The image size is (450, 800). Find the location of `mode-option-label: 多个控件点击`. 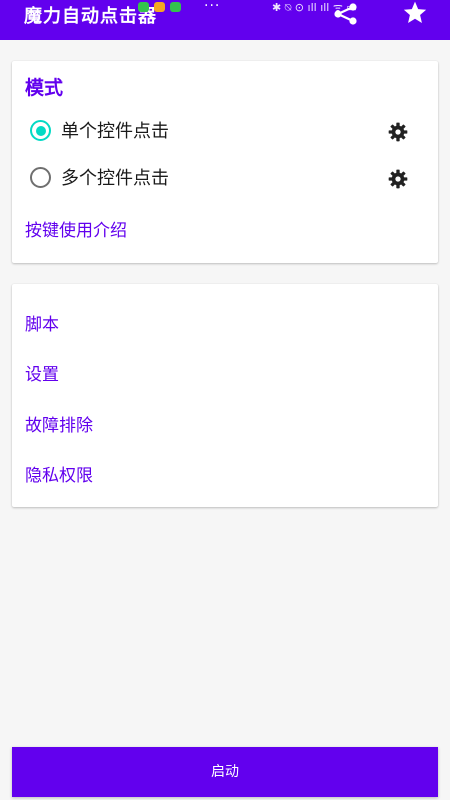

mode-option-label: 多个控件点击 is located at coordinates (115, 178).